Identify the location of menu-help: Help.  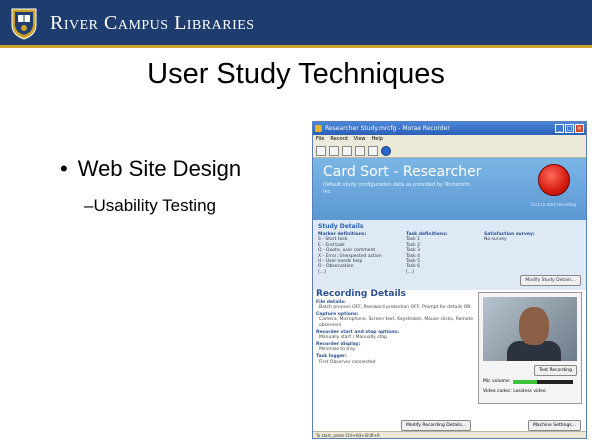
(377, 139).